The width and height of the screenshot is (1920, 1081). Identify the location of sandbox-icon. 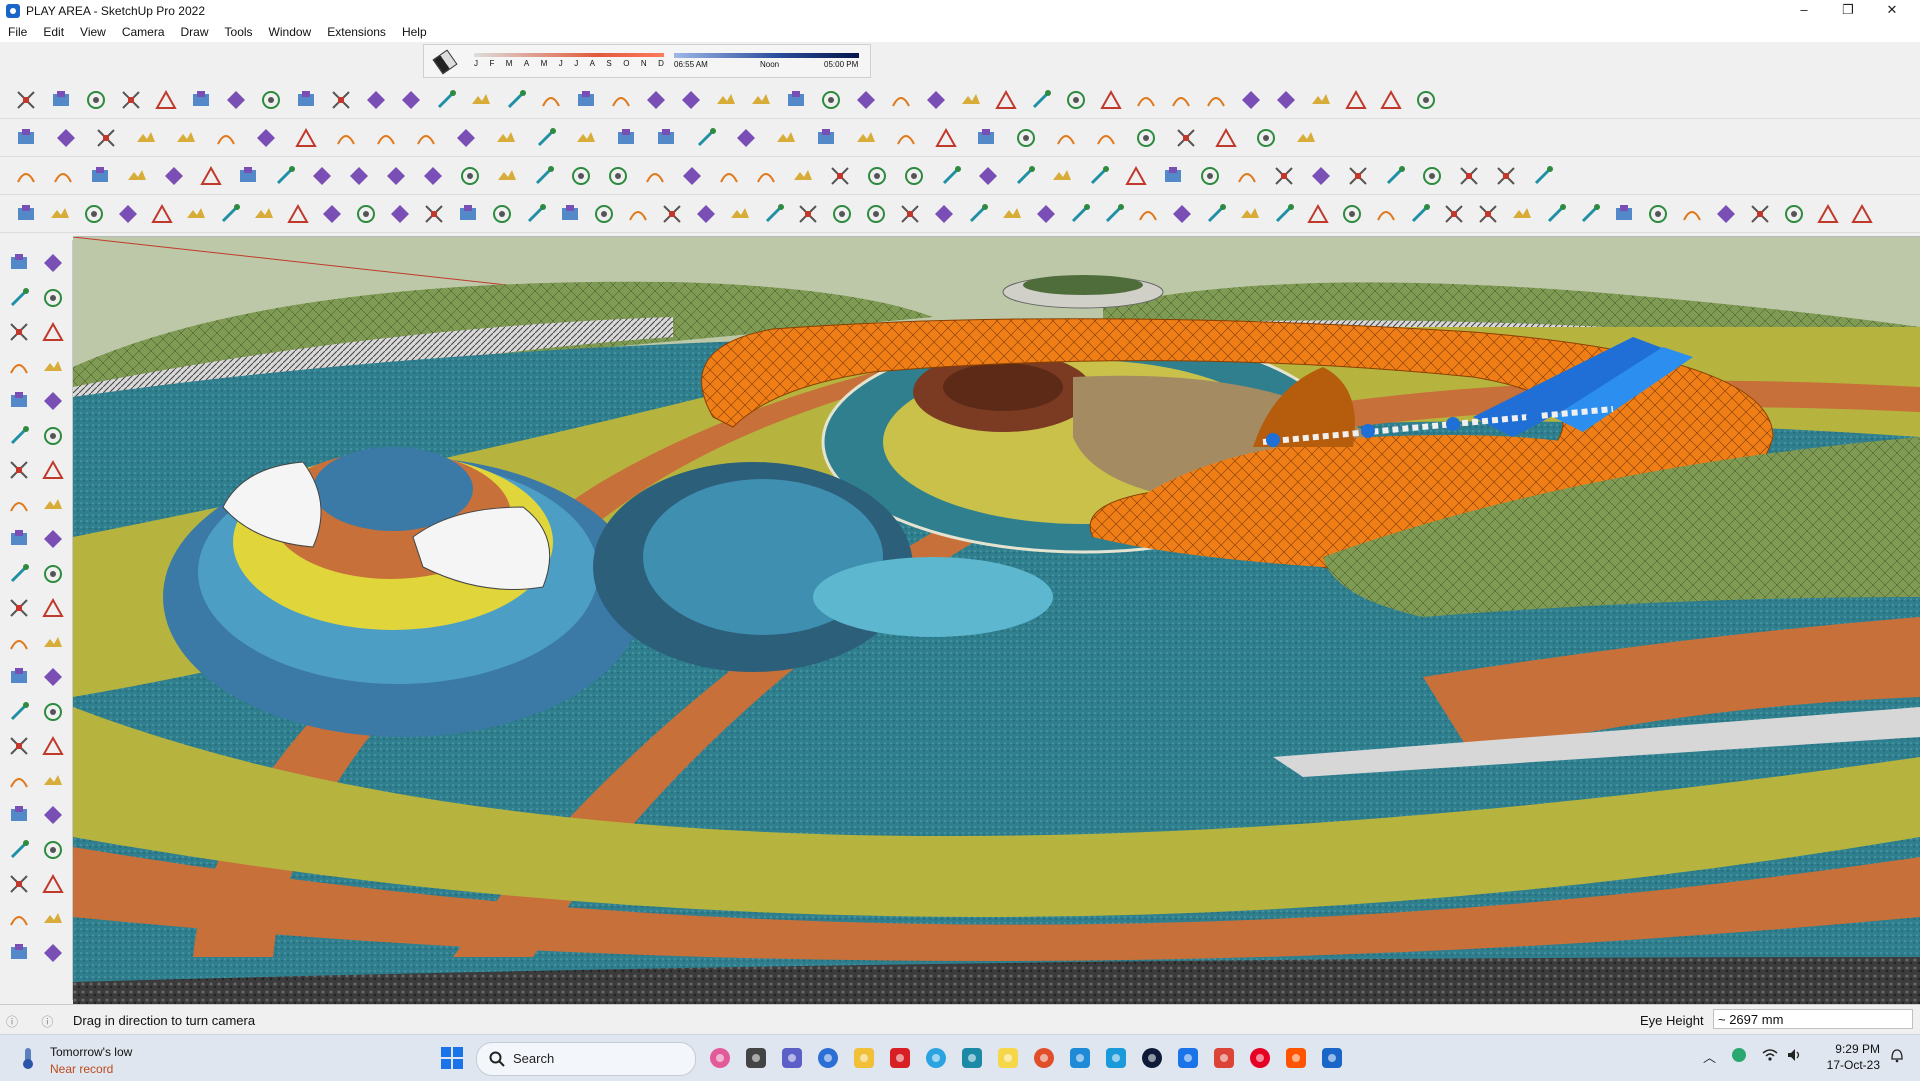
(201, 100).